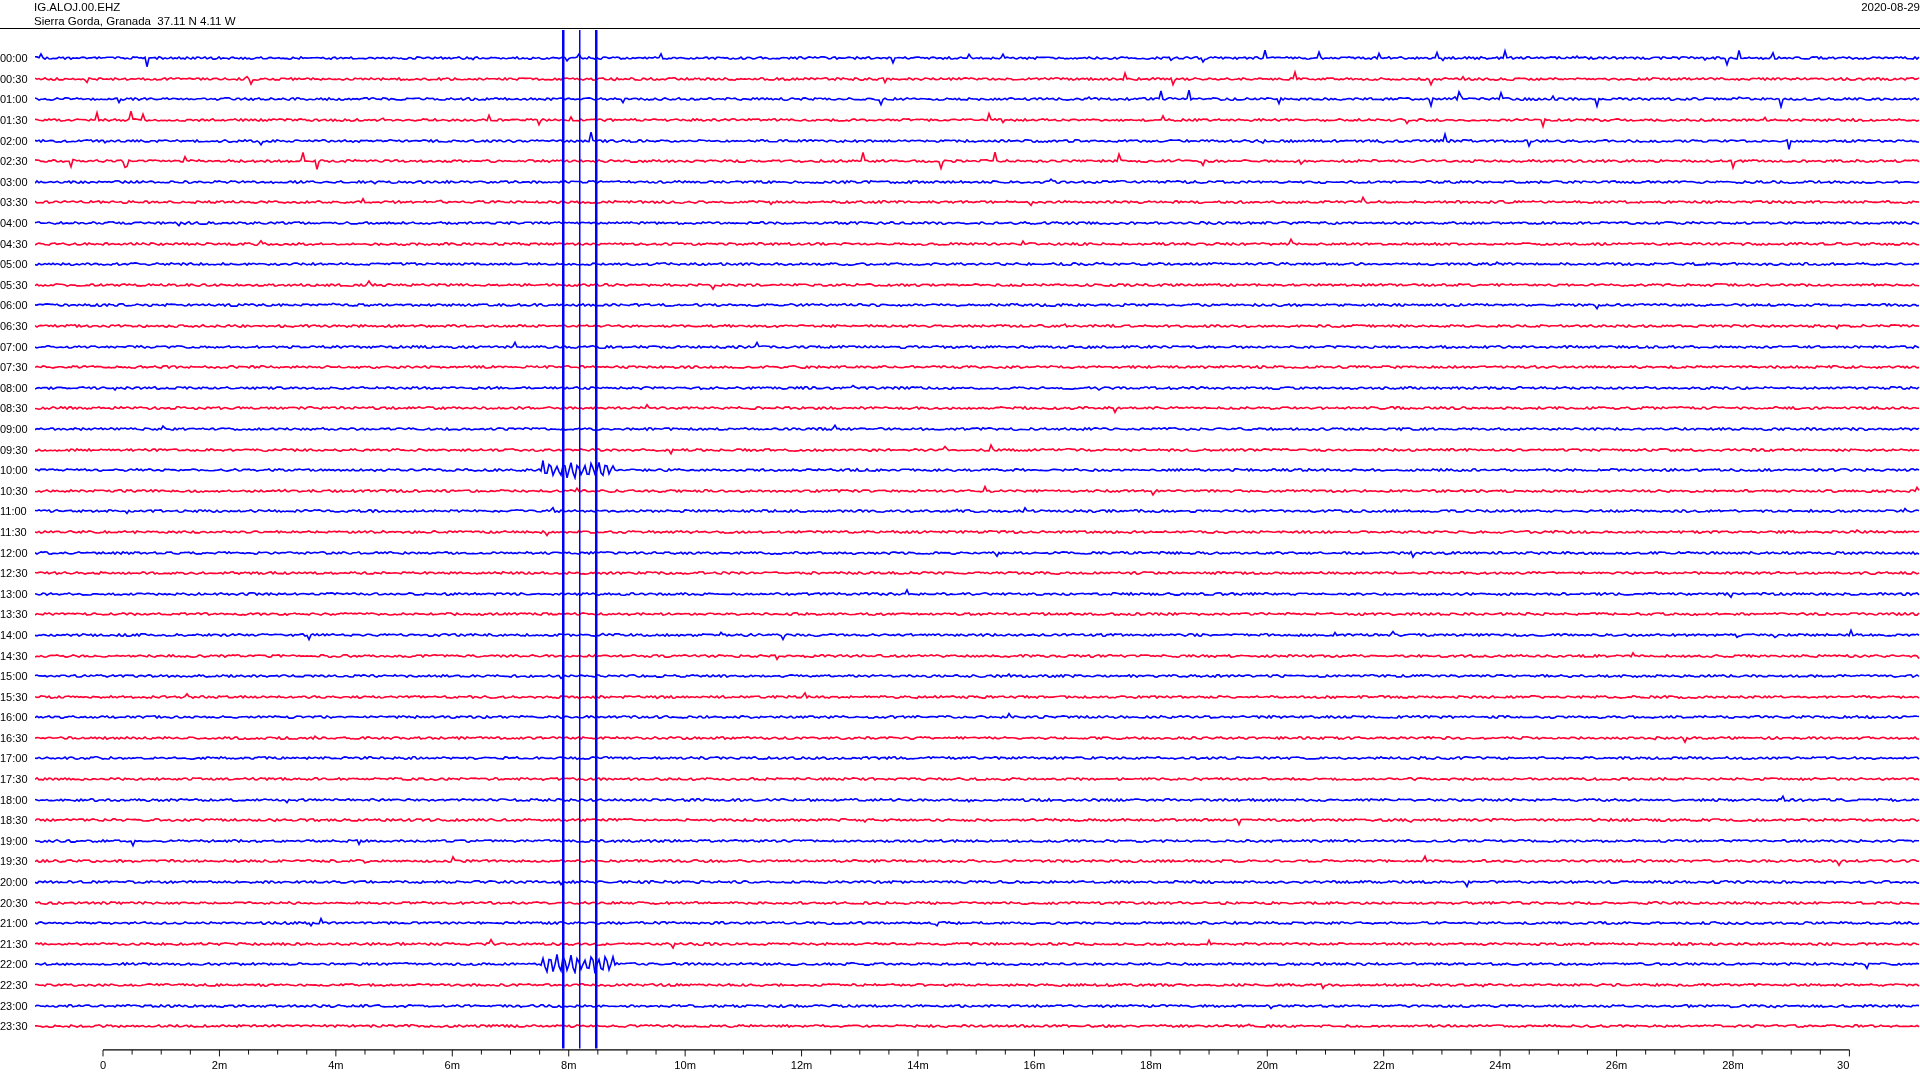 The height and width of the screenshot is (1080, 1920). I want to click on time-label: 04:30, so click(14, 243).